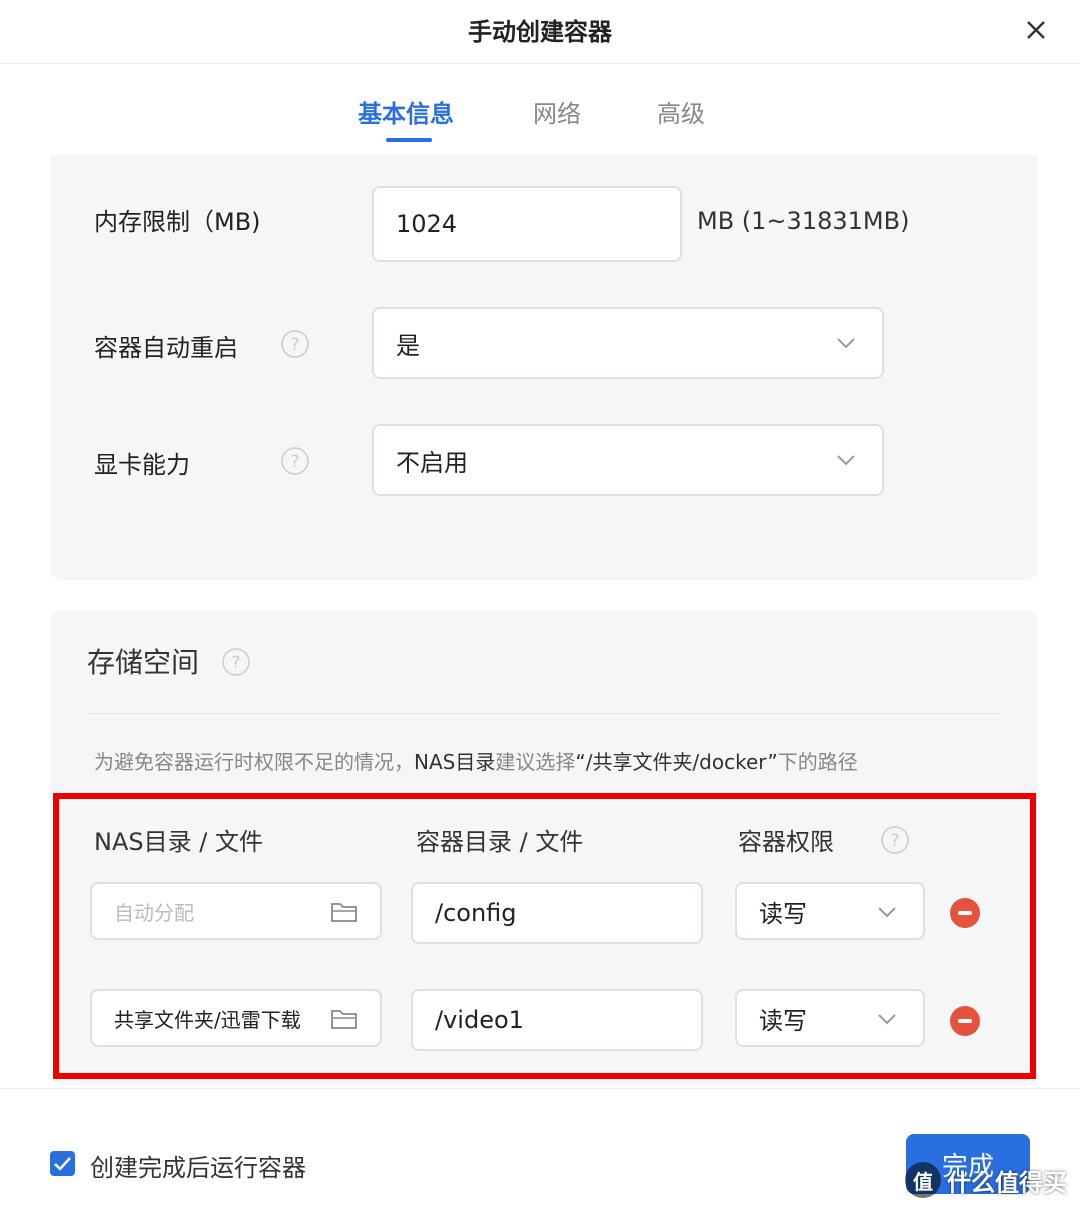 Image resolution: width=1080 pixels, height=1206 pixels. I want to click on dialog-title: 手动创建容器, so click(540, 32).